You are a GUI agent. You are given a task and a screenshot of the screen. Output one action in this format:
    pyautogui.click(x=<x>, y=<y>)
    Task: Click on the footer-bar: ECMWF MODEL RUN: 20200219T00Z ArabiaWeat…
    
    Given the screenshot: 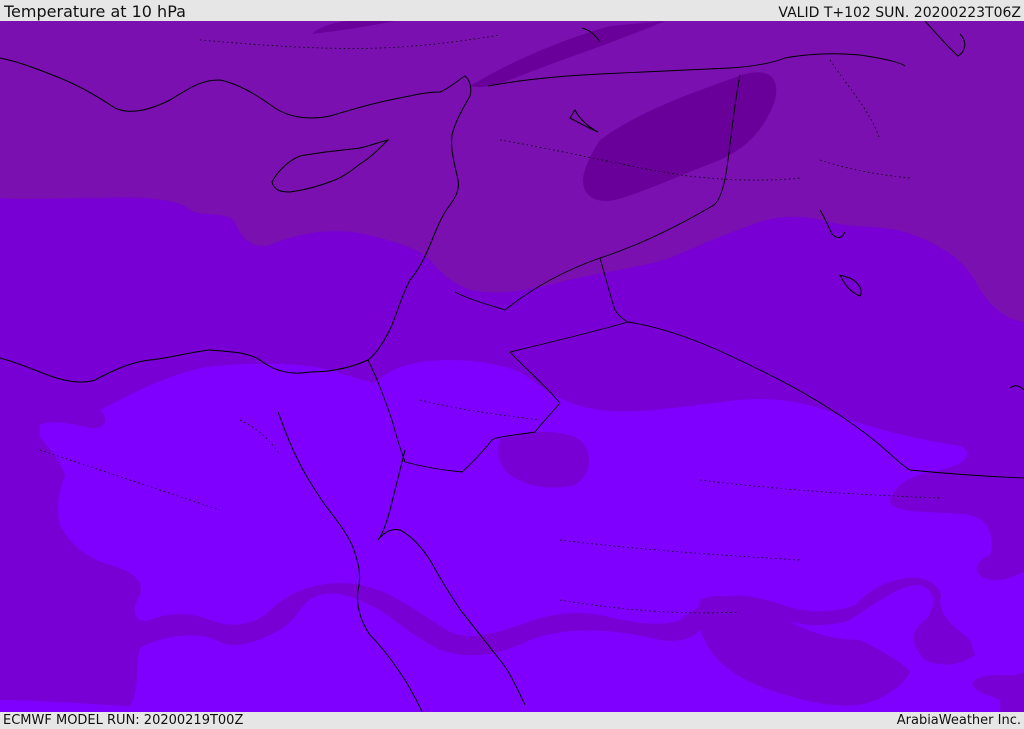 What is the action you would take?
    pyautogui.click(x=512, y=720)
    